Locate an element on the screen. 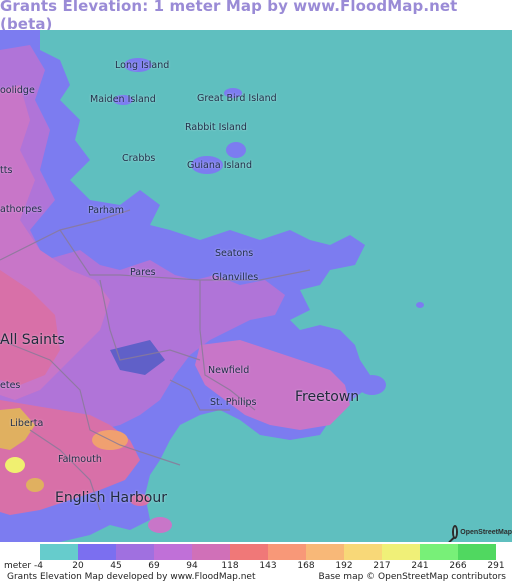  legend-tick: 241 is located at coordinates (420, 566).